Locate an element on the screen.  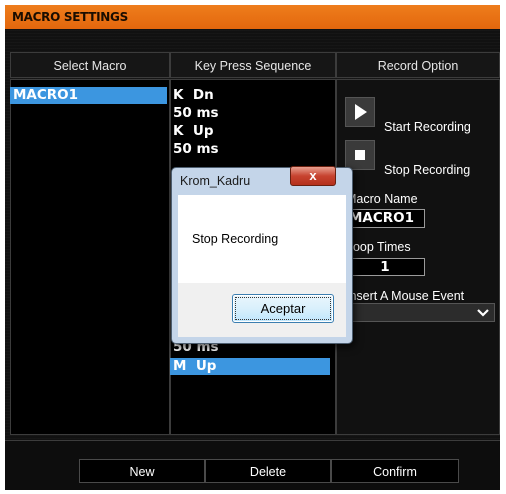
sequence-item-selected: M Up is located at coordinates (250, 366).